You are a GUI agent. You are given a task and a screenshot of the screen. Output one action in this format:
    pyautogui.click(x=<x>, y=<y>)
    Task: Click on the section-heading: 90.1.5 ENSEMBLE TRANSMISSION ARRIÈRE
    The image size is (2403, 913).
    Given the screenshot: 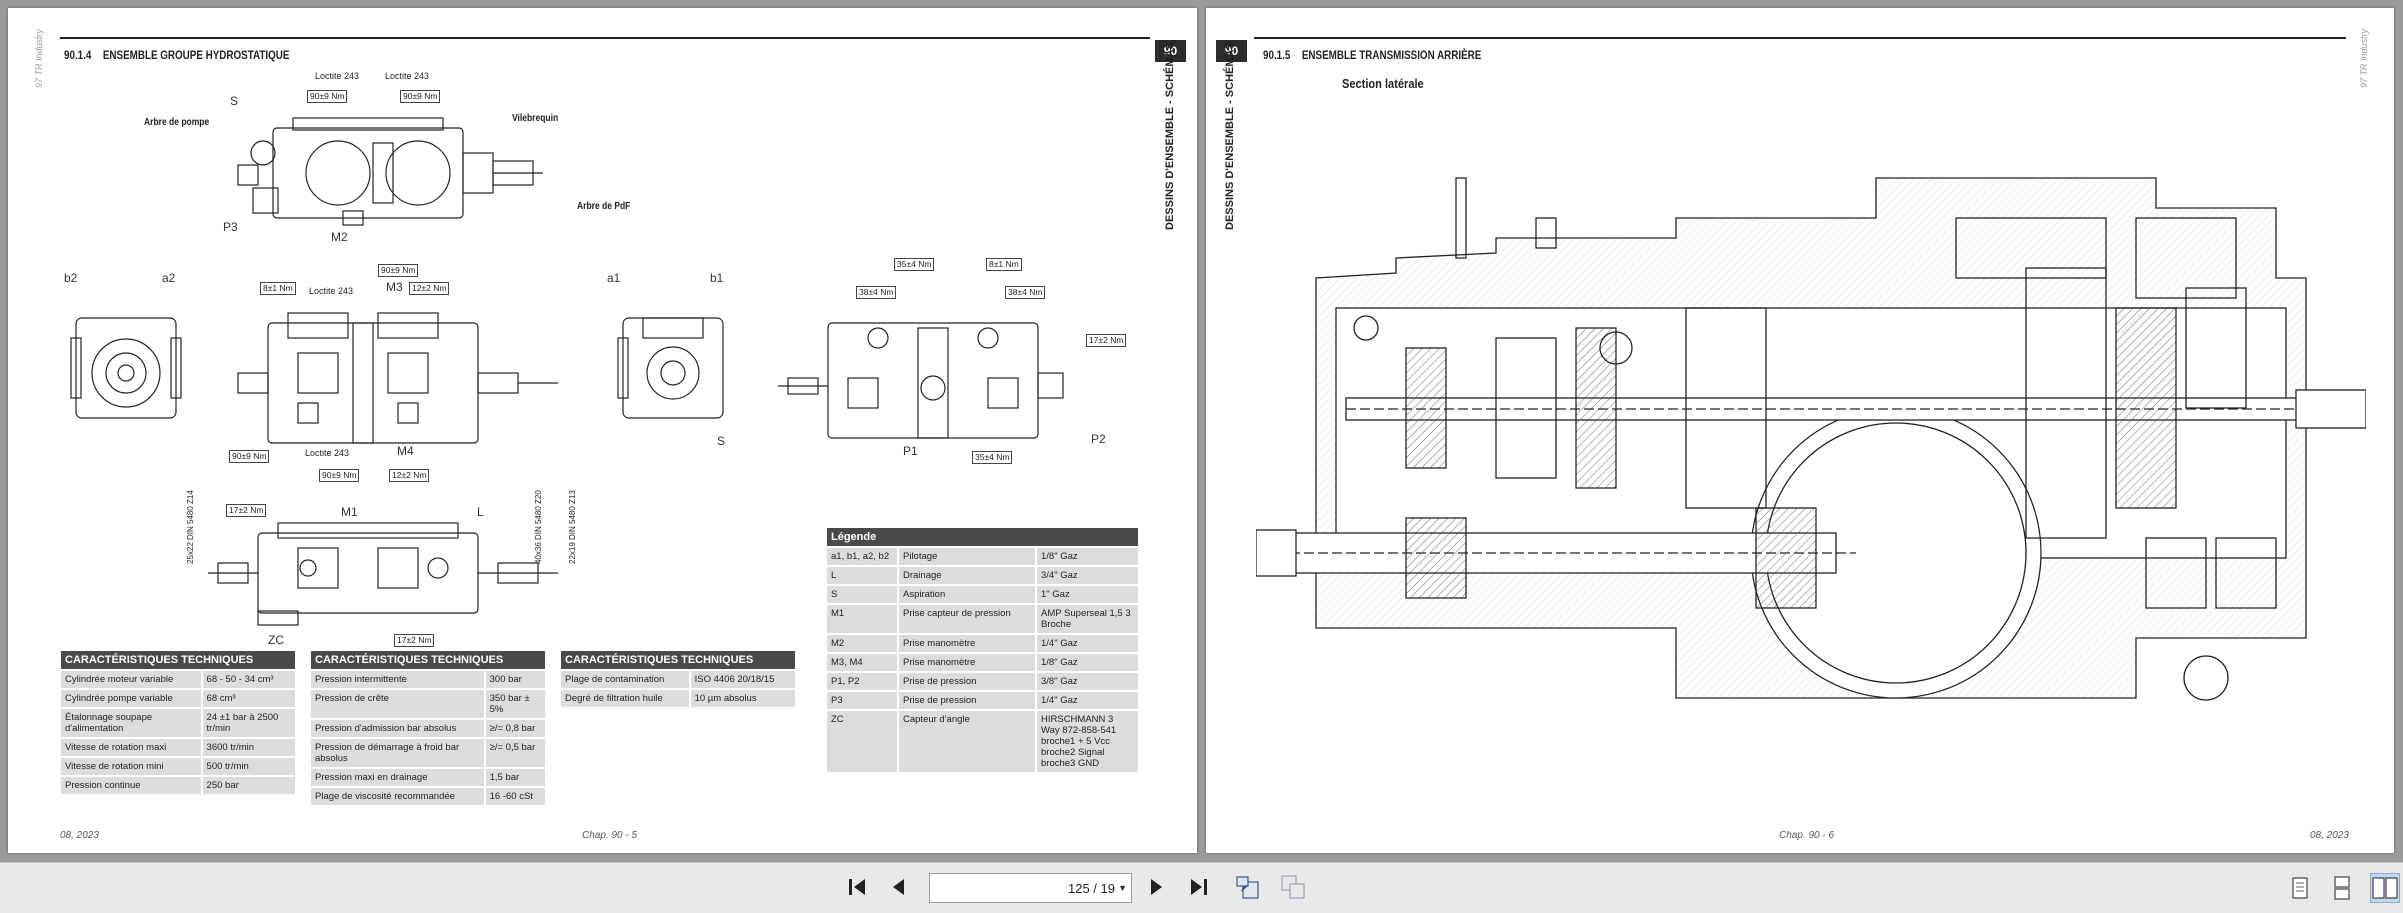 What is the action you would take?
    pyautogui.click(x=1372, y=55)
    